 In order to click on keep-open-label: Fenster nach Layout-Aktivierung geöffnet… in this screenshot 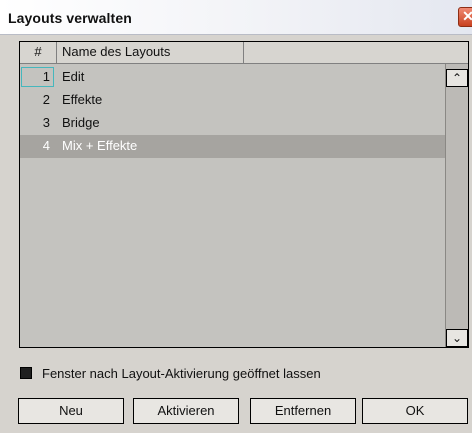, I will do `click(181, 373)`.